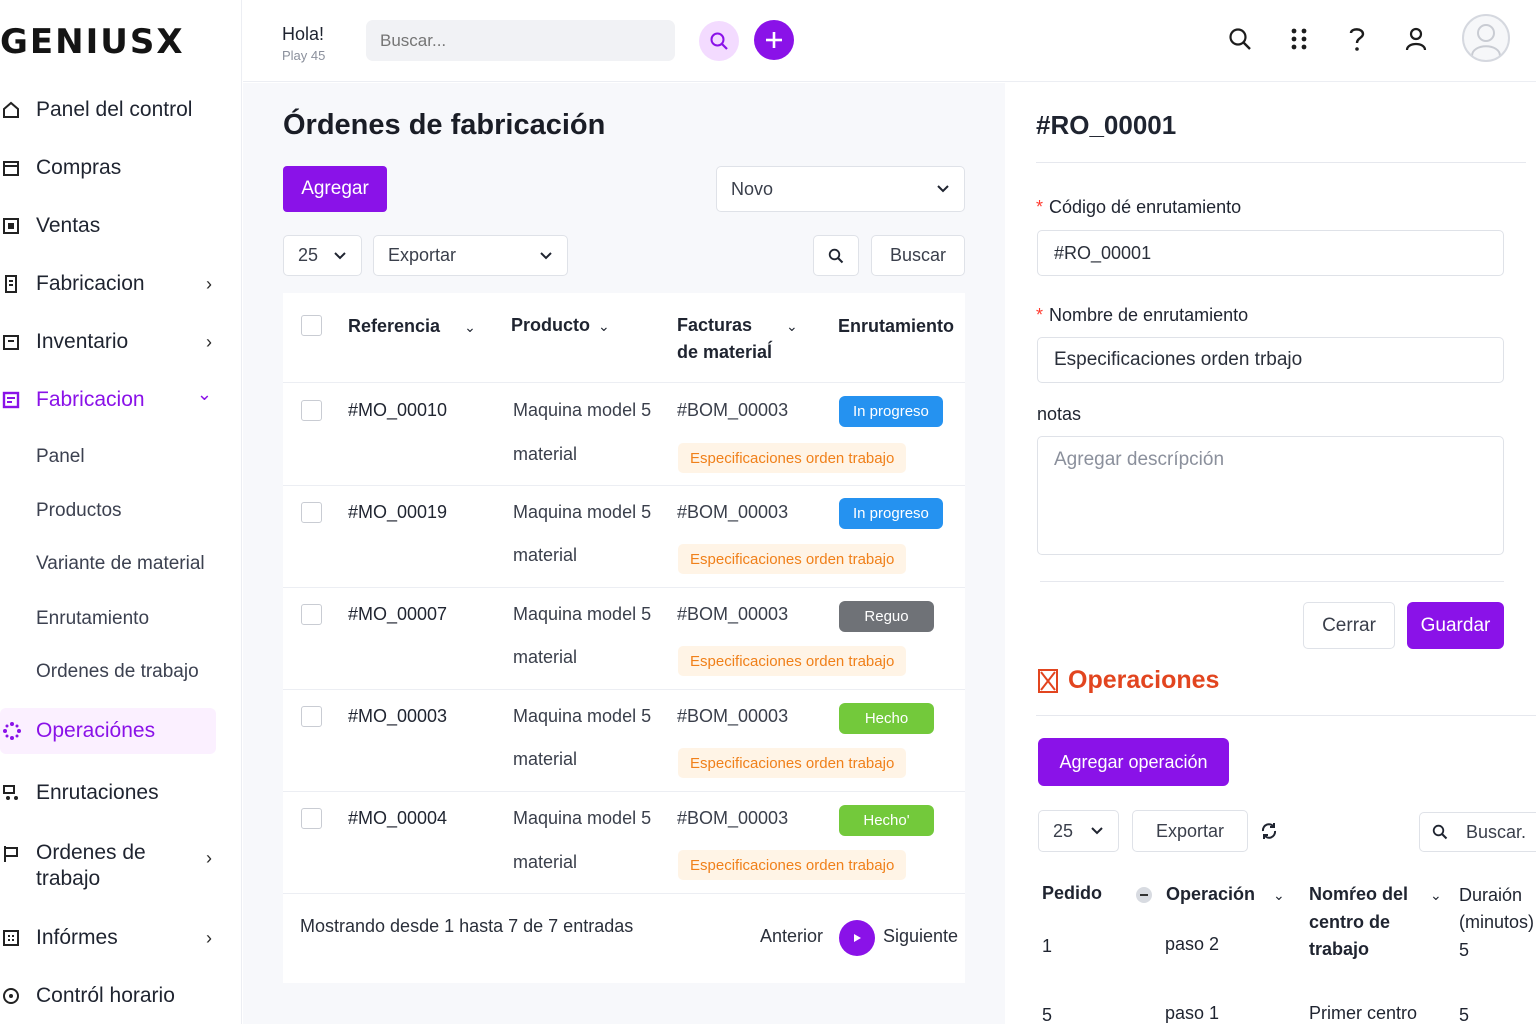 This screenshot has height=1024, width=1536. I want to click on brand-logo: GENIUSX, so click(92, 42).